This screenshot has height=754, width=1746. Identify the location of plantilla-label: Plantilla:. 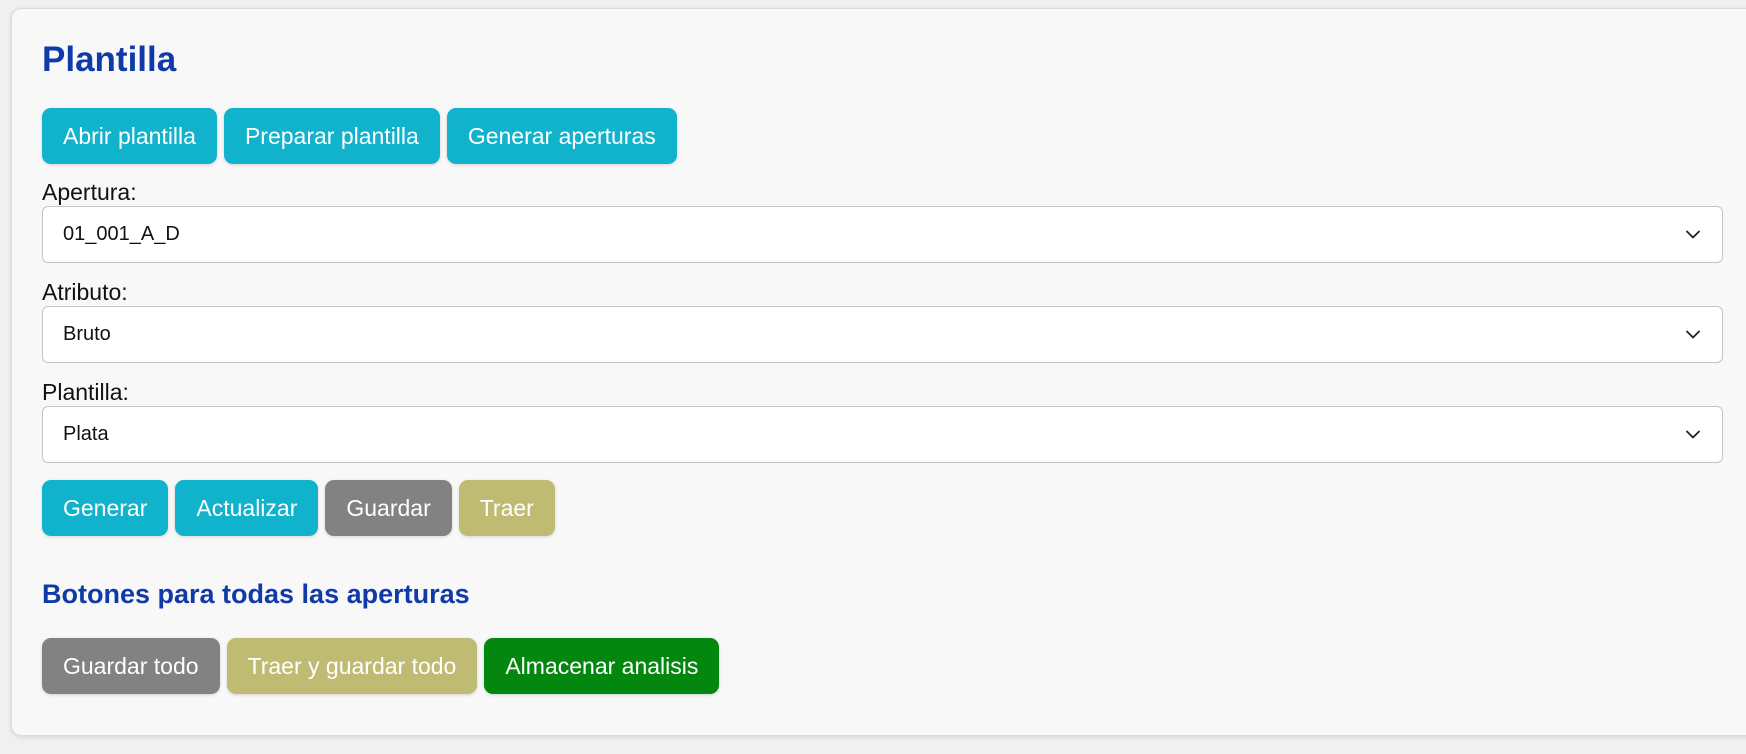
(85, 392).